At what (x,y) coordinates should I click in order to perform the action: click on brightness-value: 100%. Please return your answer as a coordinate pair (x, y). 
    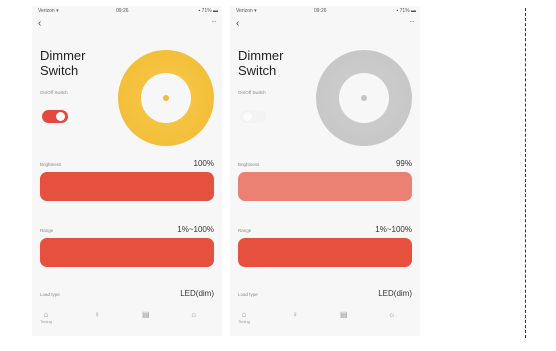
    Looking at the image, I should click on (203, 163).